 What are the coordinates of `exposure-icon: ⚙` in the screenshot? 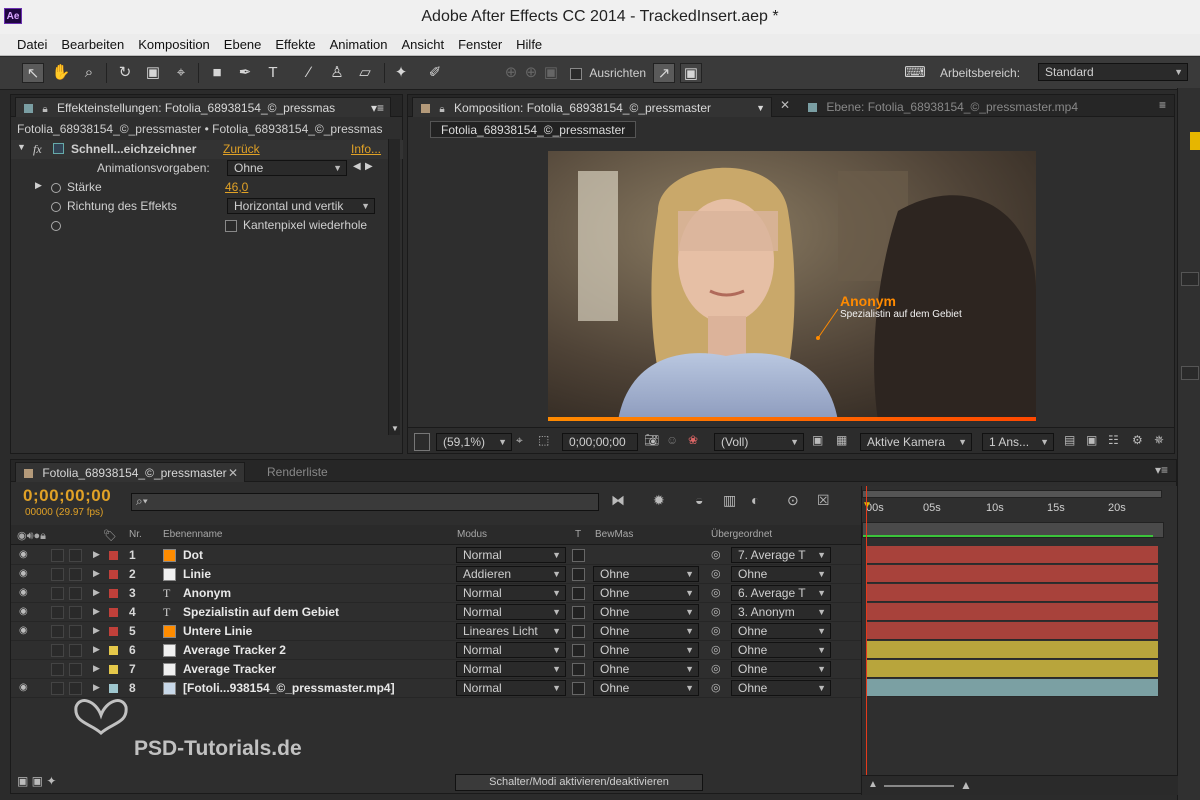 It's located at (1137, 442).